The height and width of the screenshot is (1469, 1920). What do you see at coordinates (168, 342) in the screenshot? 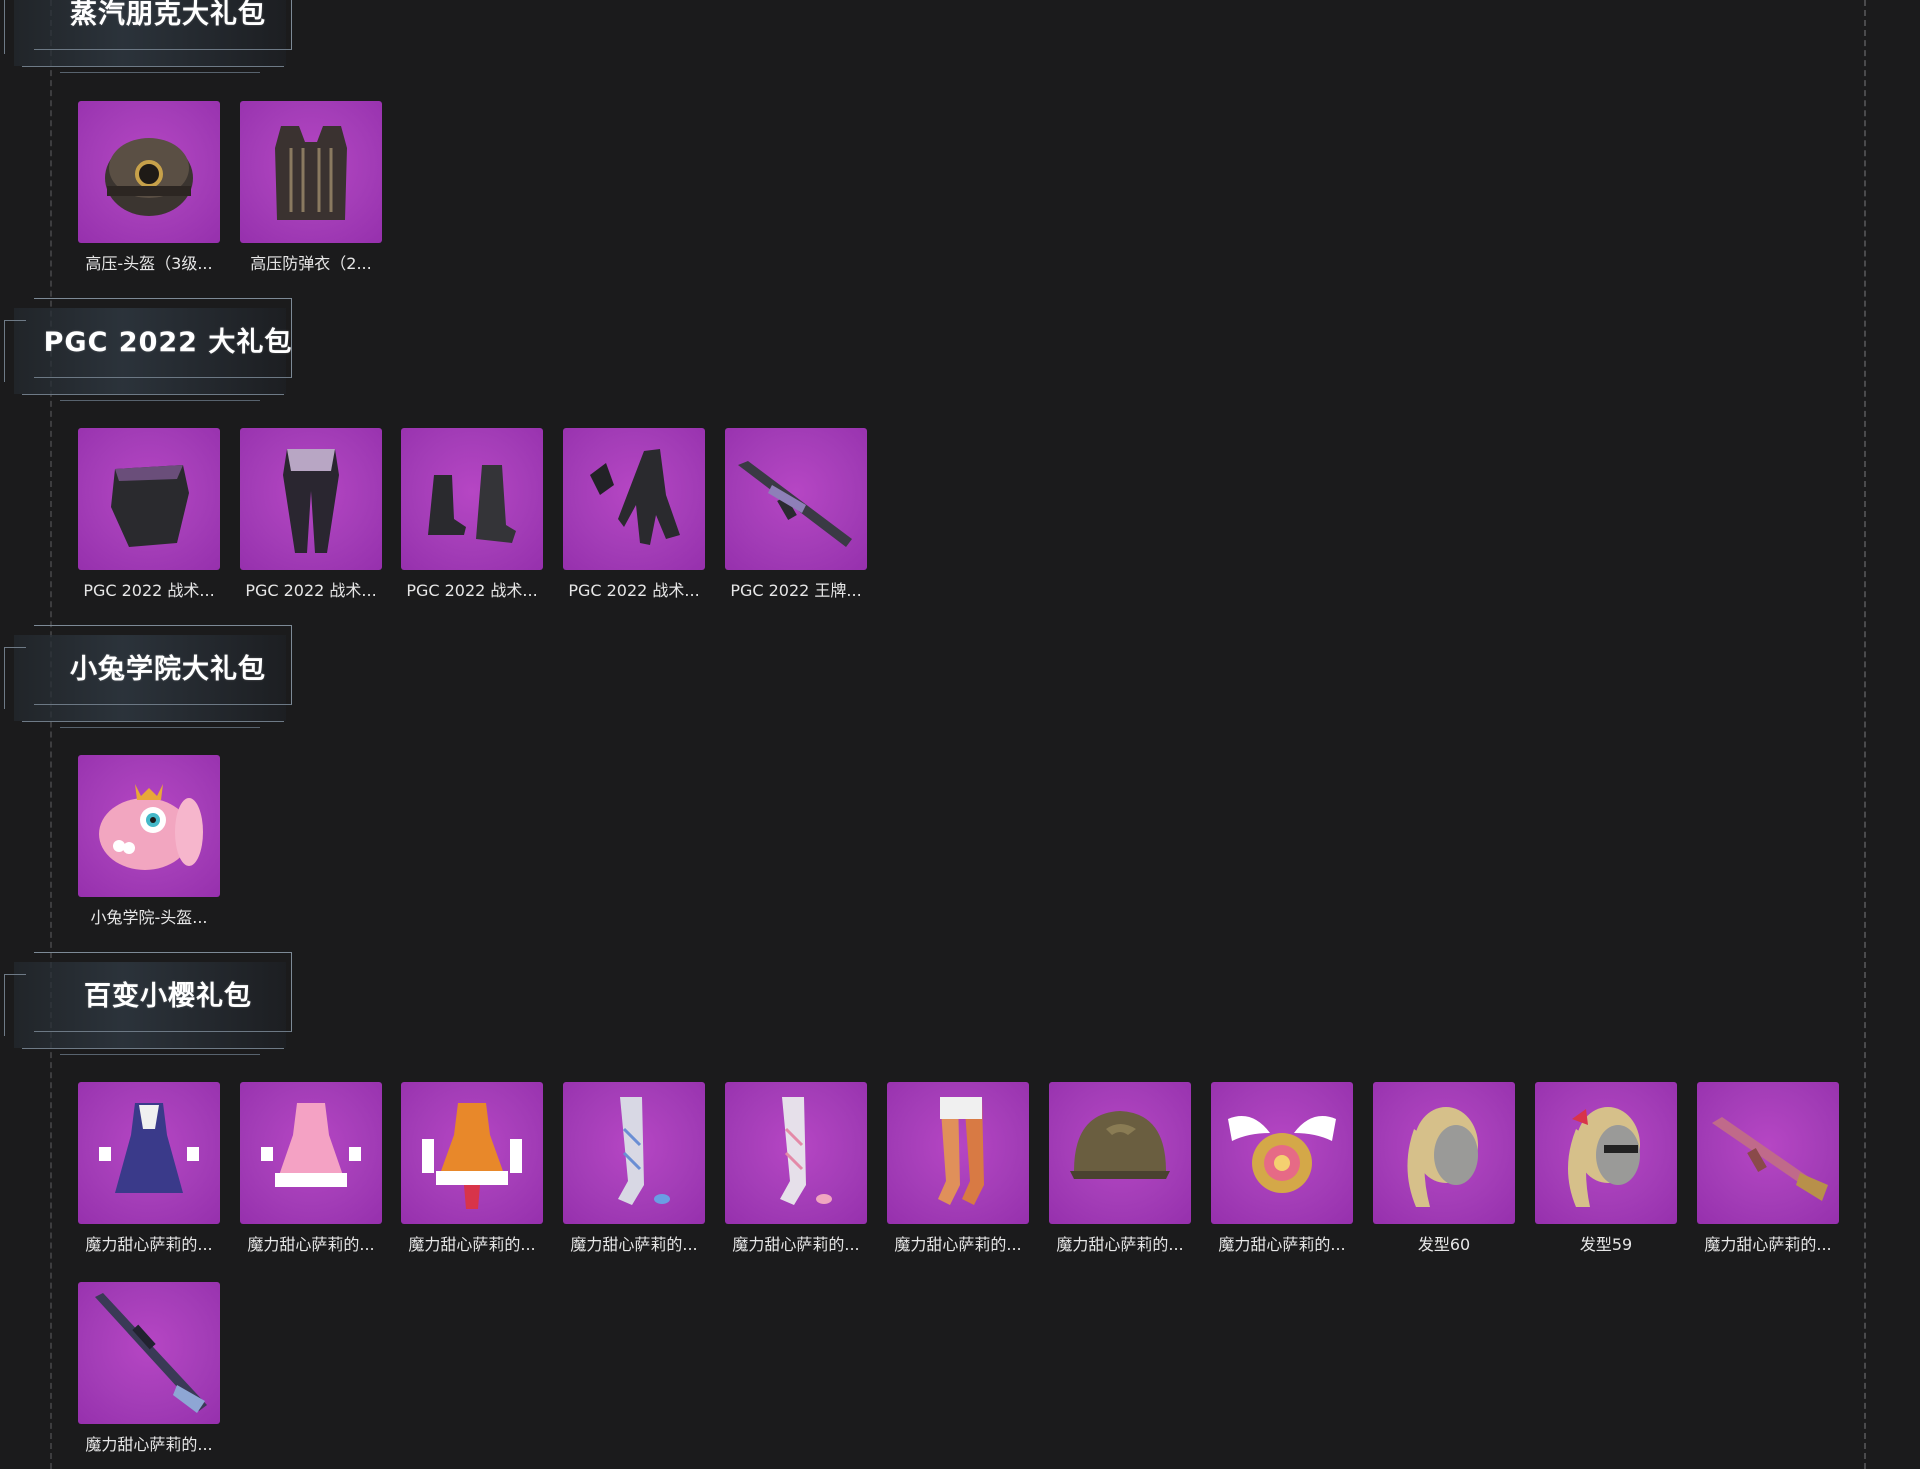
I see `section-title: PGC 2022 大礼包` at bounding box center [168, 342].